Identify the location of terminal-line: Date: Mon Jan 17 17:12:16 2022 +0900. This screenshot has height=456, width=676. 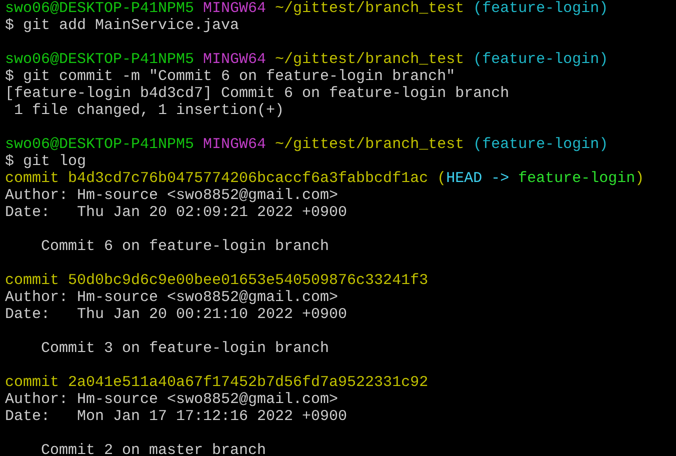
(176, 416).